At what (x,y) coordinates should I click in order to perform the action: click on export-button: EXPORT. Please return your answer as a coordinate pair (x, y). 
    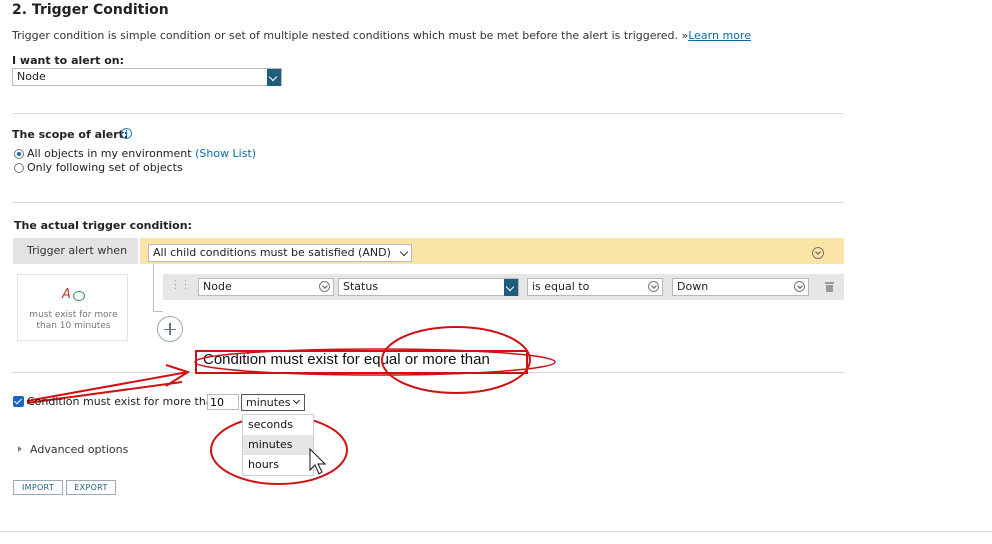
    Looking at the image, I should click on (91, 487).